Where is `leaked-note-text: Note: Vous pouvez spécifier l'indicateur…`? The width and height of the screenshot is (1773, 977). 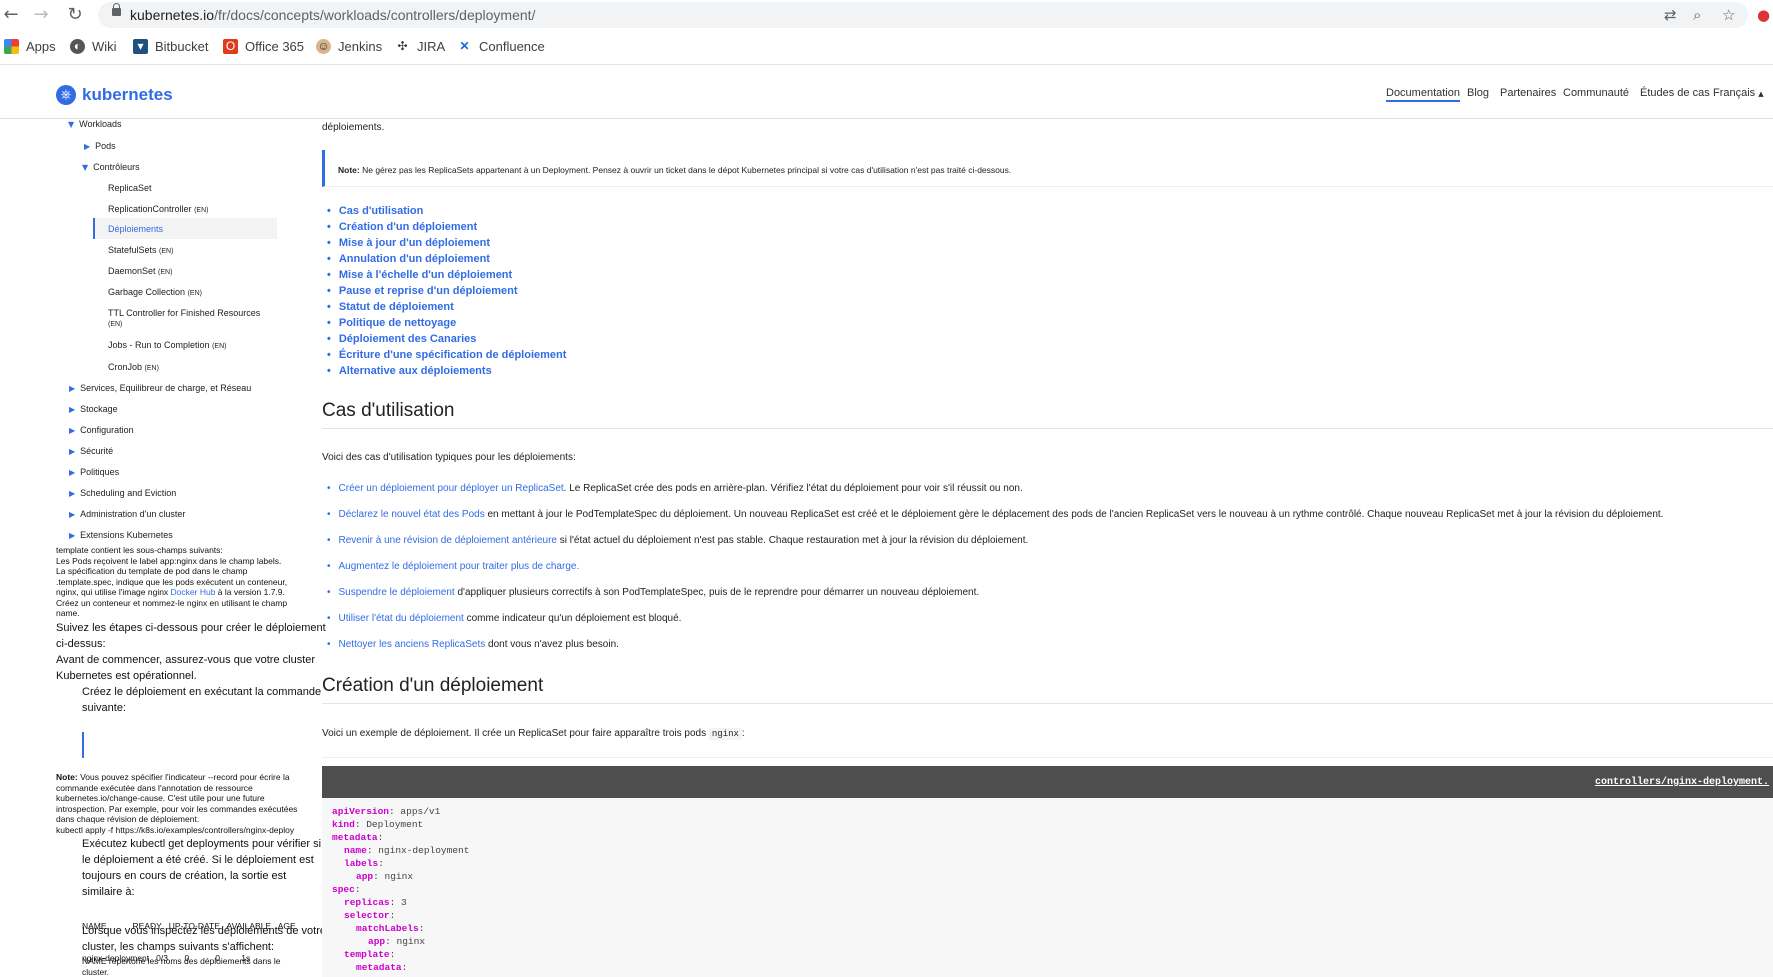 leaked-note-text: Note: Vous pouvez spécifier l'indicateur… is located at coordinates (177, 803).